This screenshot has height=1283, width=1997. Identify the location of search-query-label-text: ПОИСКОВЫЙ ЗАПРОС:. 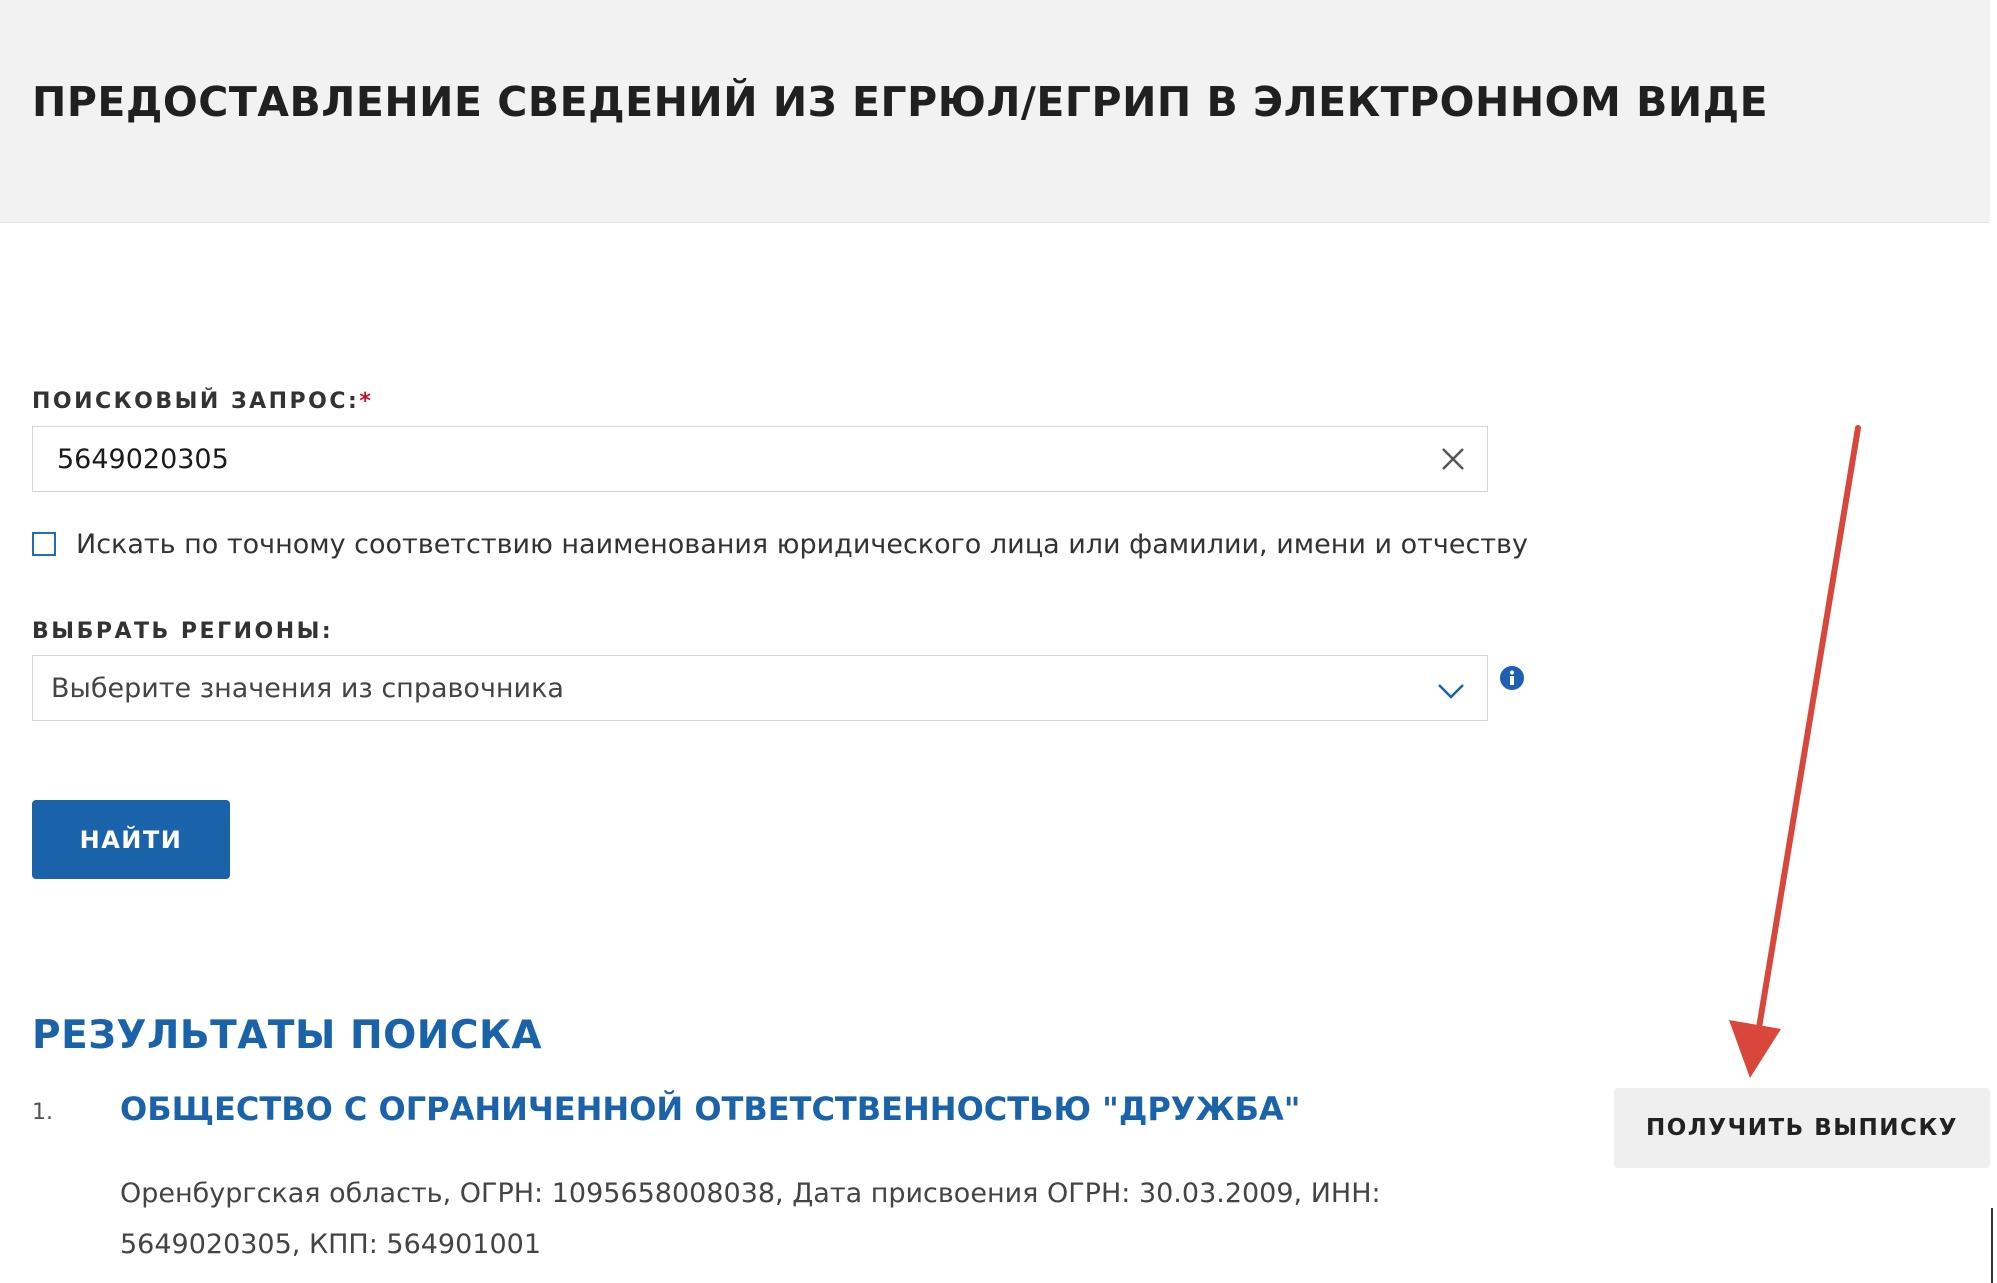
(196, 401).